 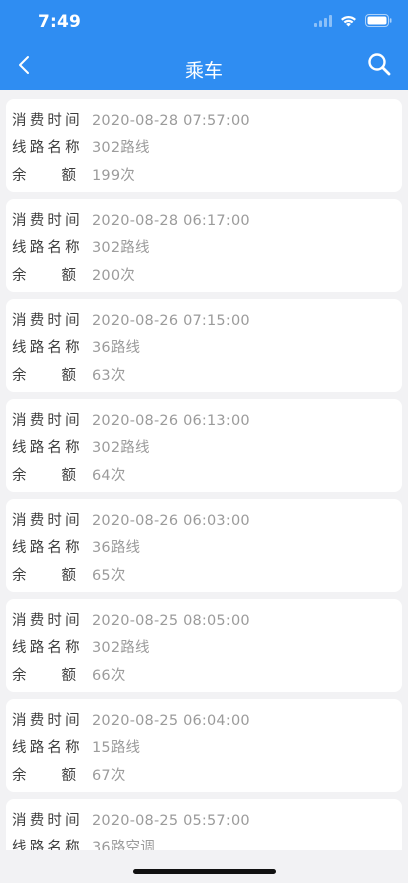 I want to click on search-icon, so click(x=379, y=66).